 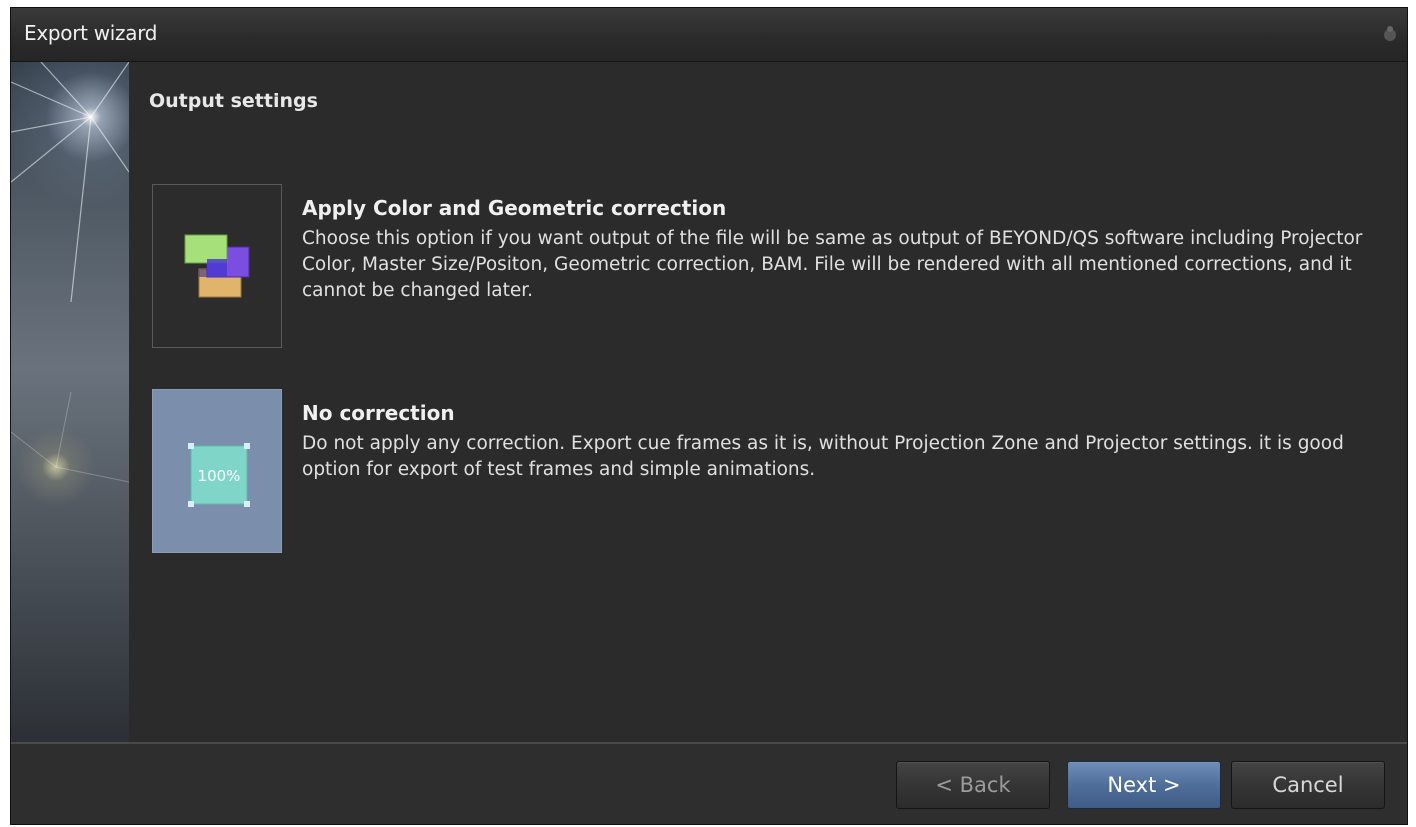 What do you see at coordinates (70, 272) in the screenshot?
I see `light-rays-graphic` at bounding box center [70, 272].